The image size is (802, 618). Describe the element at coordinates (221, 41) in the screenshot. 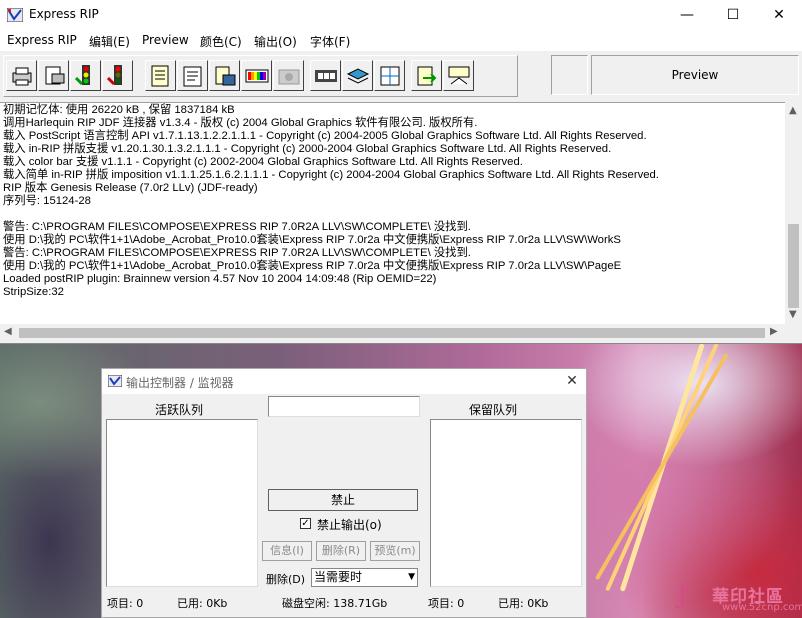

I see `menu-color: 颜色(C)` at that location.